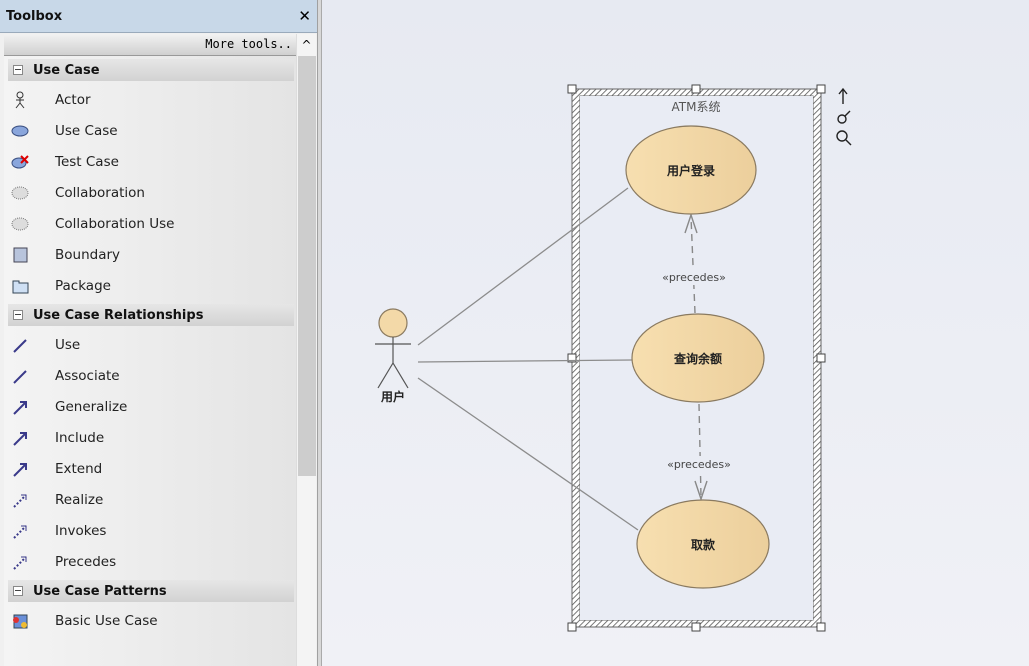 The image size is (1029, 666). Describe the element at coordinates (696, 107) in the screenshot. I see `boundary-label: ATM系统` at that location.